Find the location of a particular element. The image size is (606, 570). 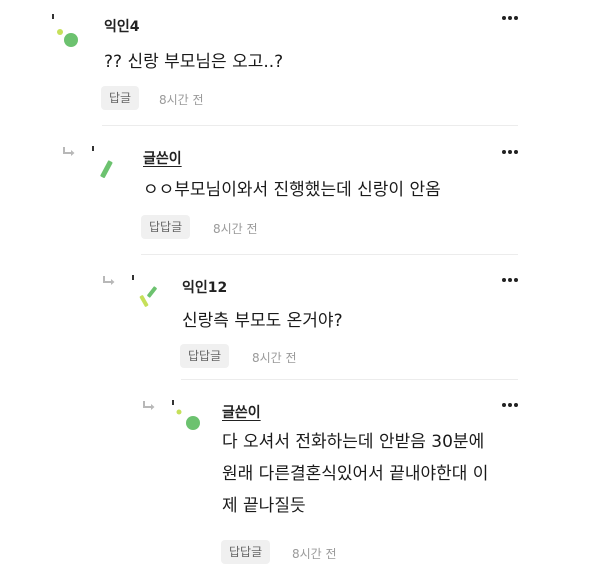

comment-body: ㅇㅇ부모님이와서 진행했는데 신랑이 안옴 is located at coordinates (292, 190).